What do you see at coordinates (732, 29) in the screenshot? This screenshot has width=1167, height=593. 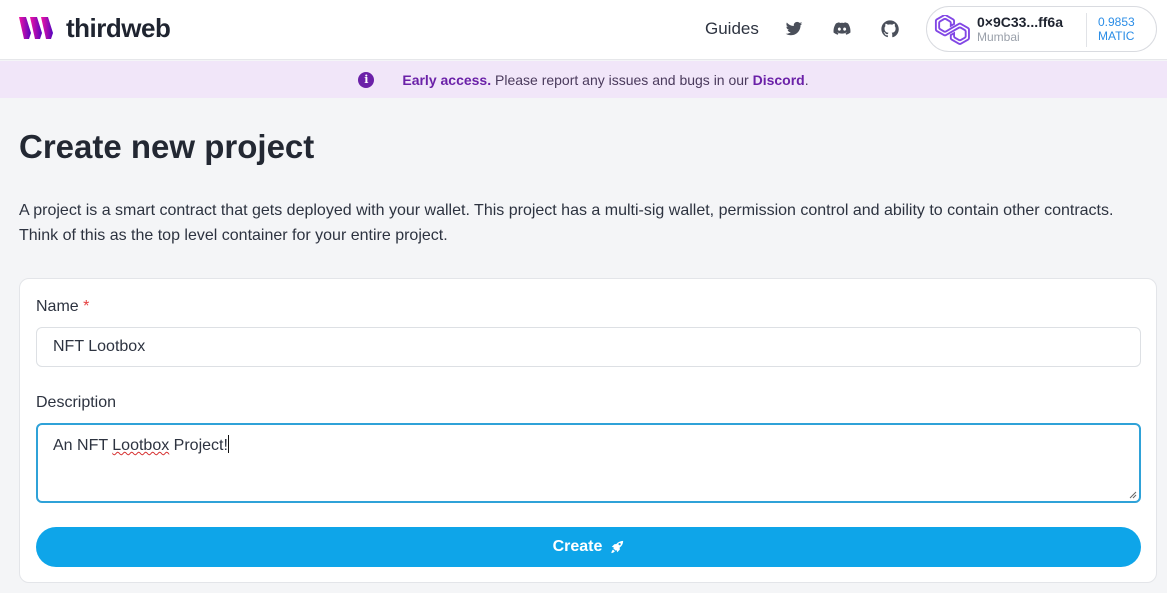 I see `nav-guides-link: Guides` at bounding box center [732, 29].